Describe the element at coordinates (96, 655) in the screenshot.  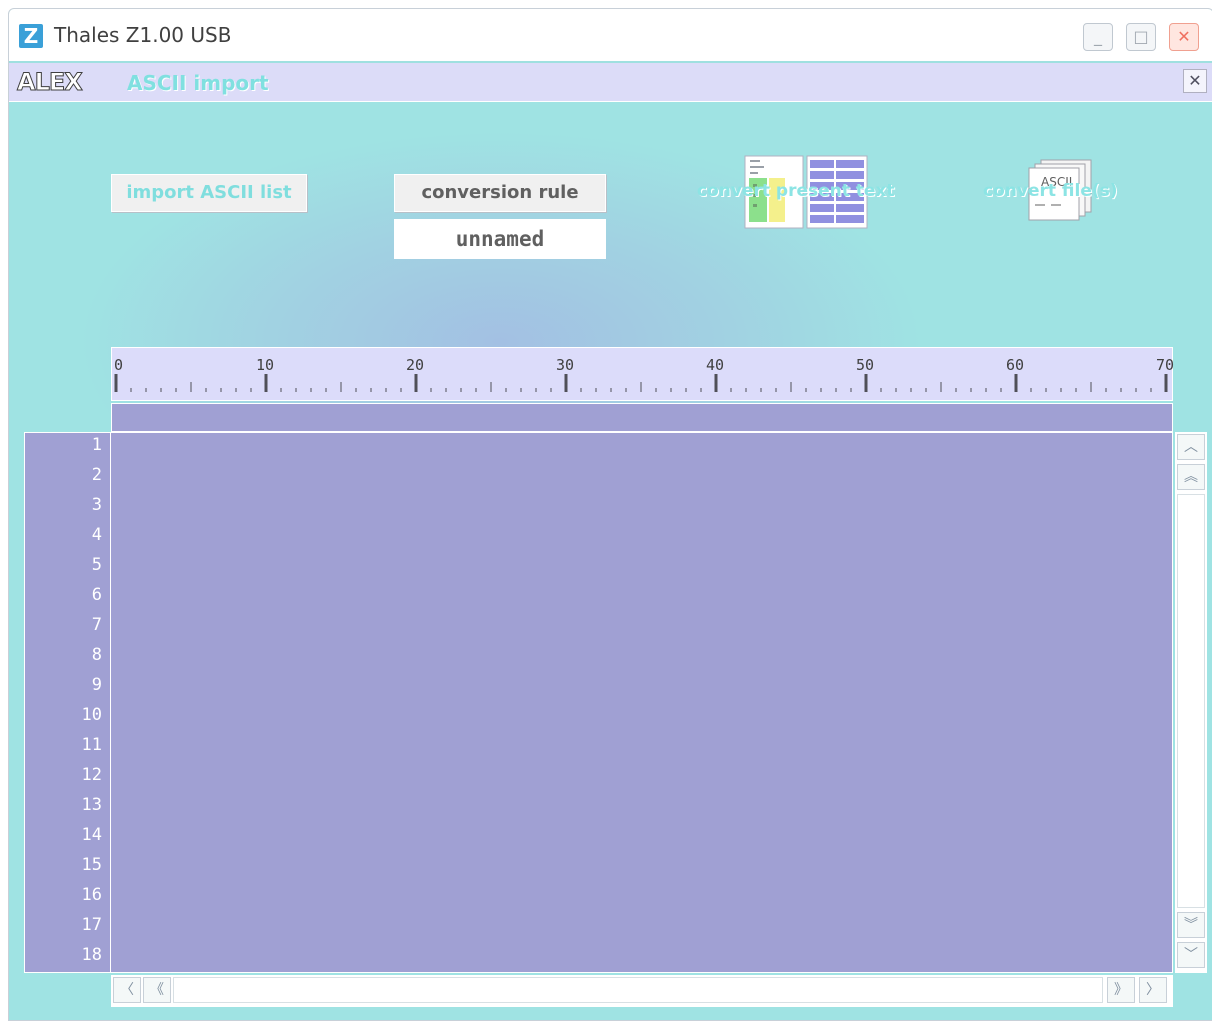
I see `line-number: 8` at that location.